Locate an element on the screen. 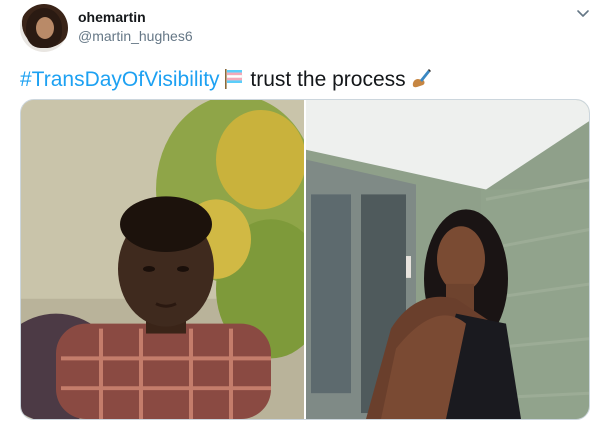  hashtag-link: #TransDayOfVisibility is located at coordinates (120, 79).